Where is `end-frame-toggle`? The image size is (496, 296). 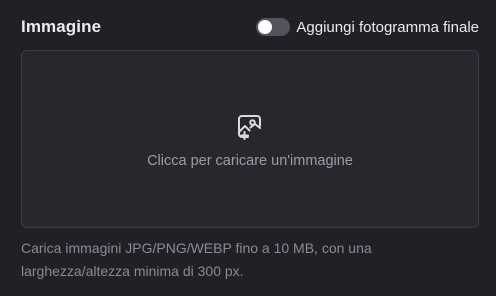
end-frame-toggle is located at coordinates (273, 27).